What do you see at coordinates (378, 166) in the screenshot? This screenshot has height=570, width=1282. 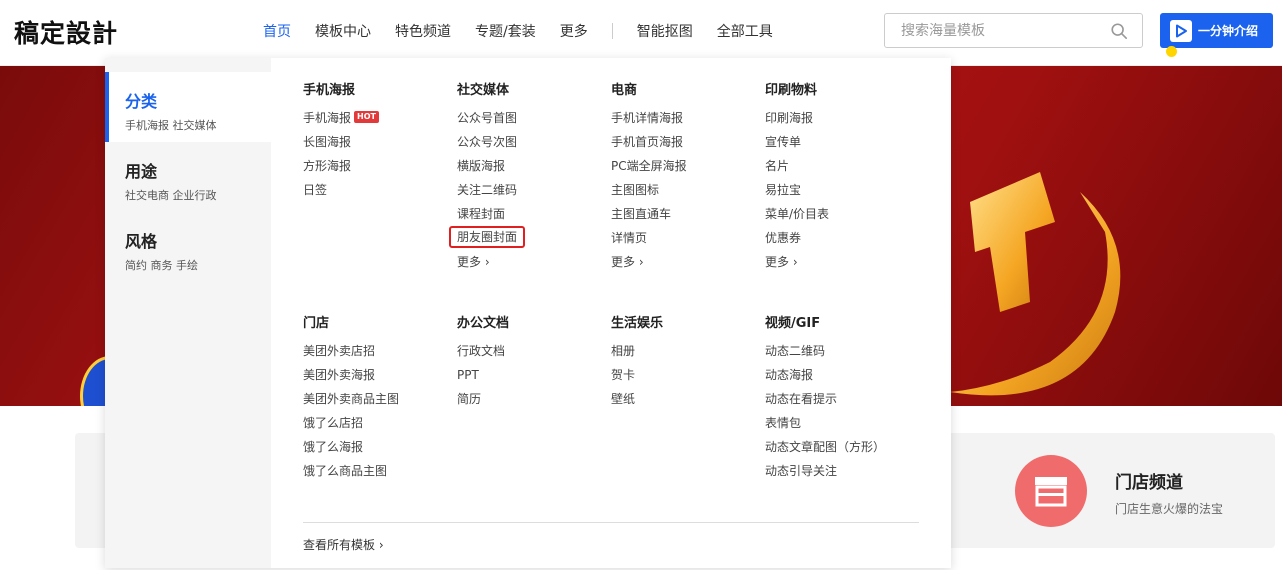 I see `menu-item: 方形海报` at bounding box center [378, 166].